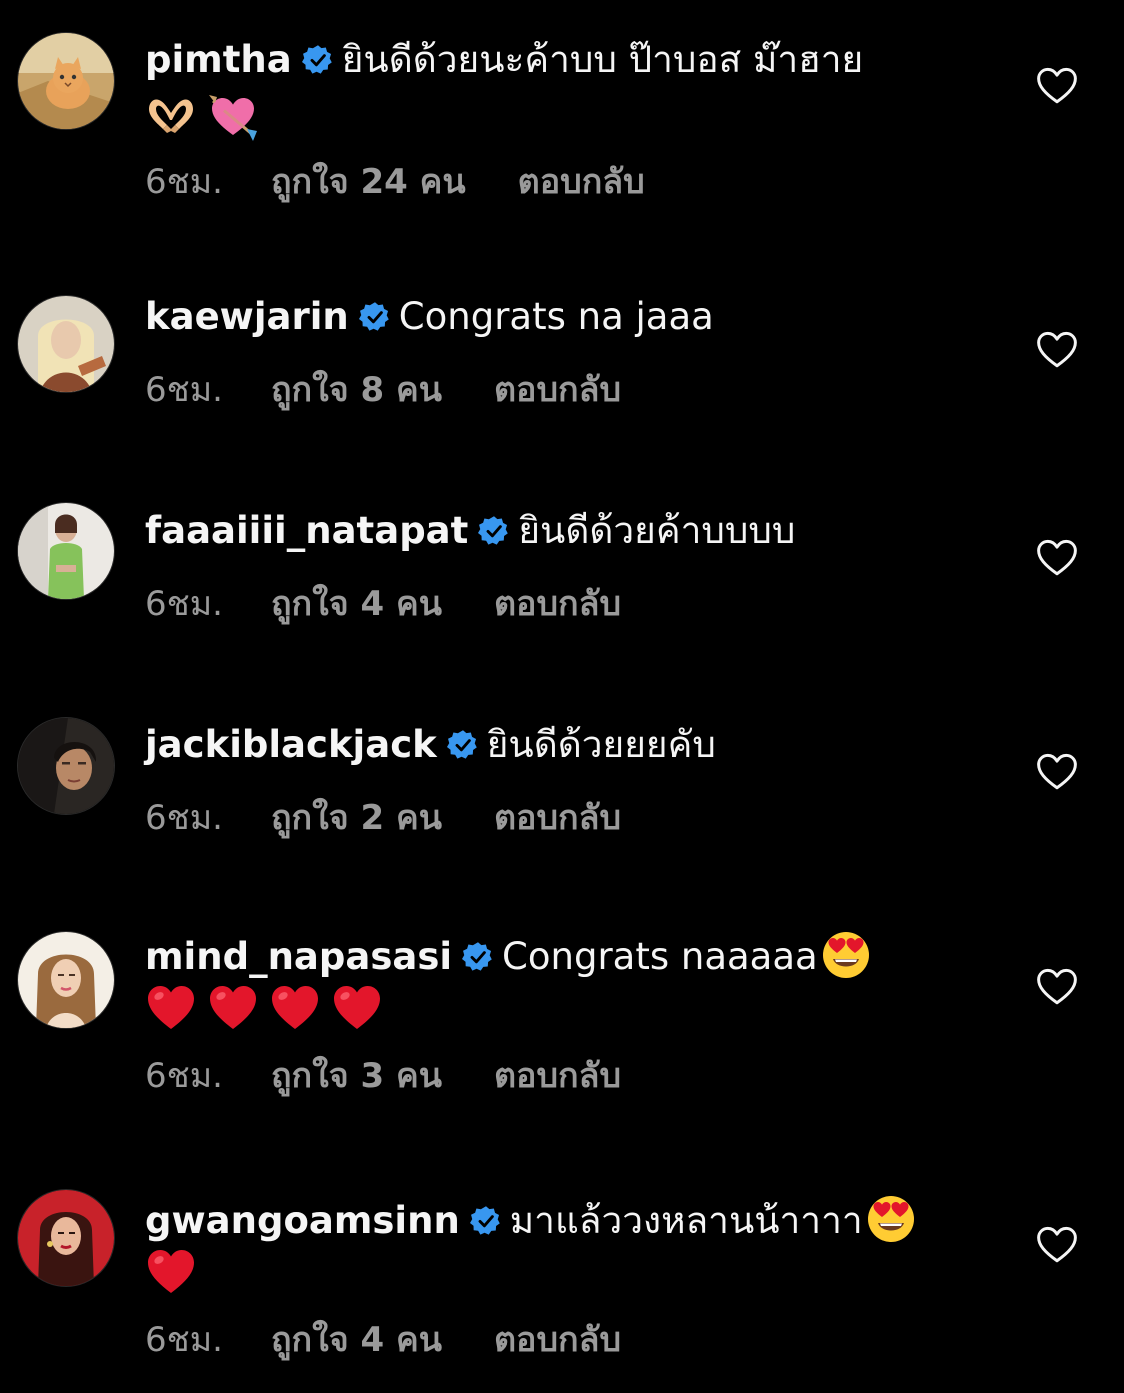 The image size is (1124, 1393). I want to click on comment-username: kaewjarin, so click(247, 316).